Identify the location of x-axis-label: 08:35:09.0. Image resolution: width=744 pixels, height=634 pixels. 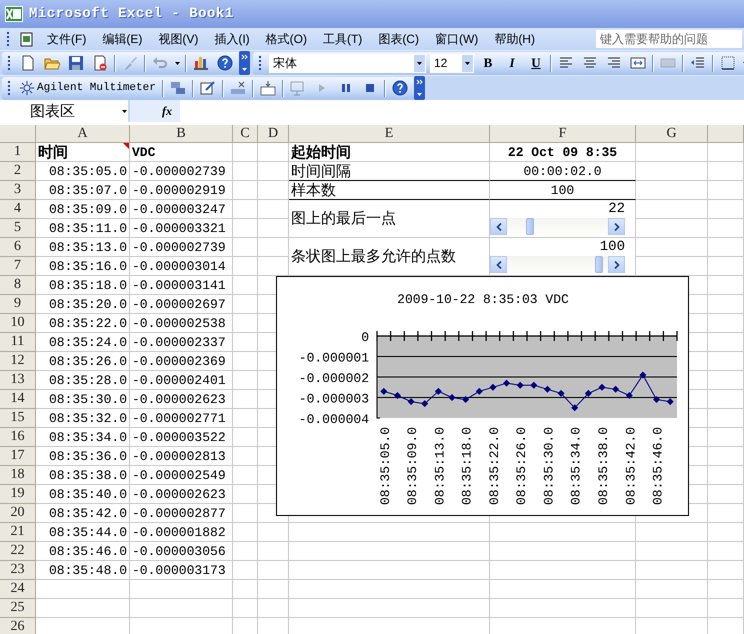
(412, 466).